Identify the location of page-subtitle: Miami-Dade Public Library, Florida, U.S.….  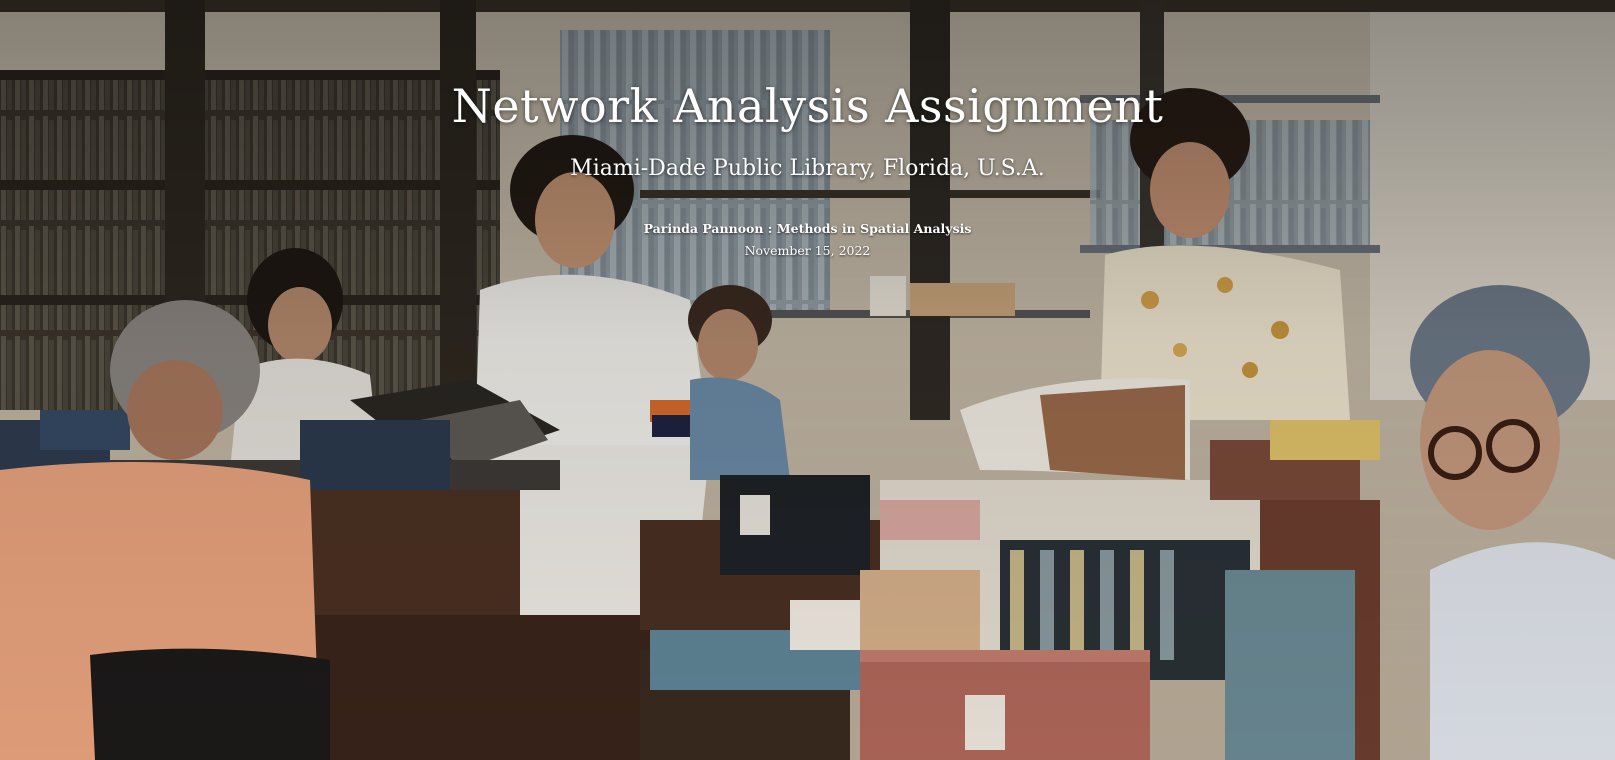
(807, 168).